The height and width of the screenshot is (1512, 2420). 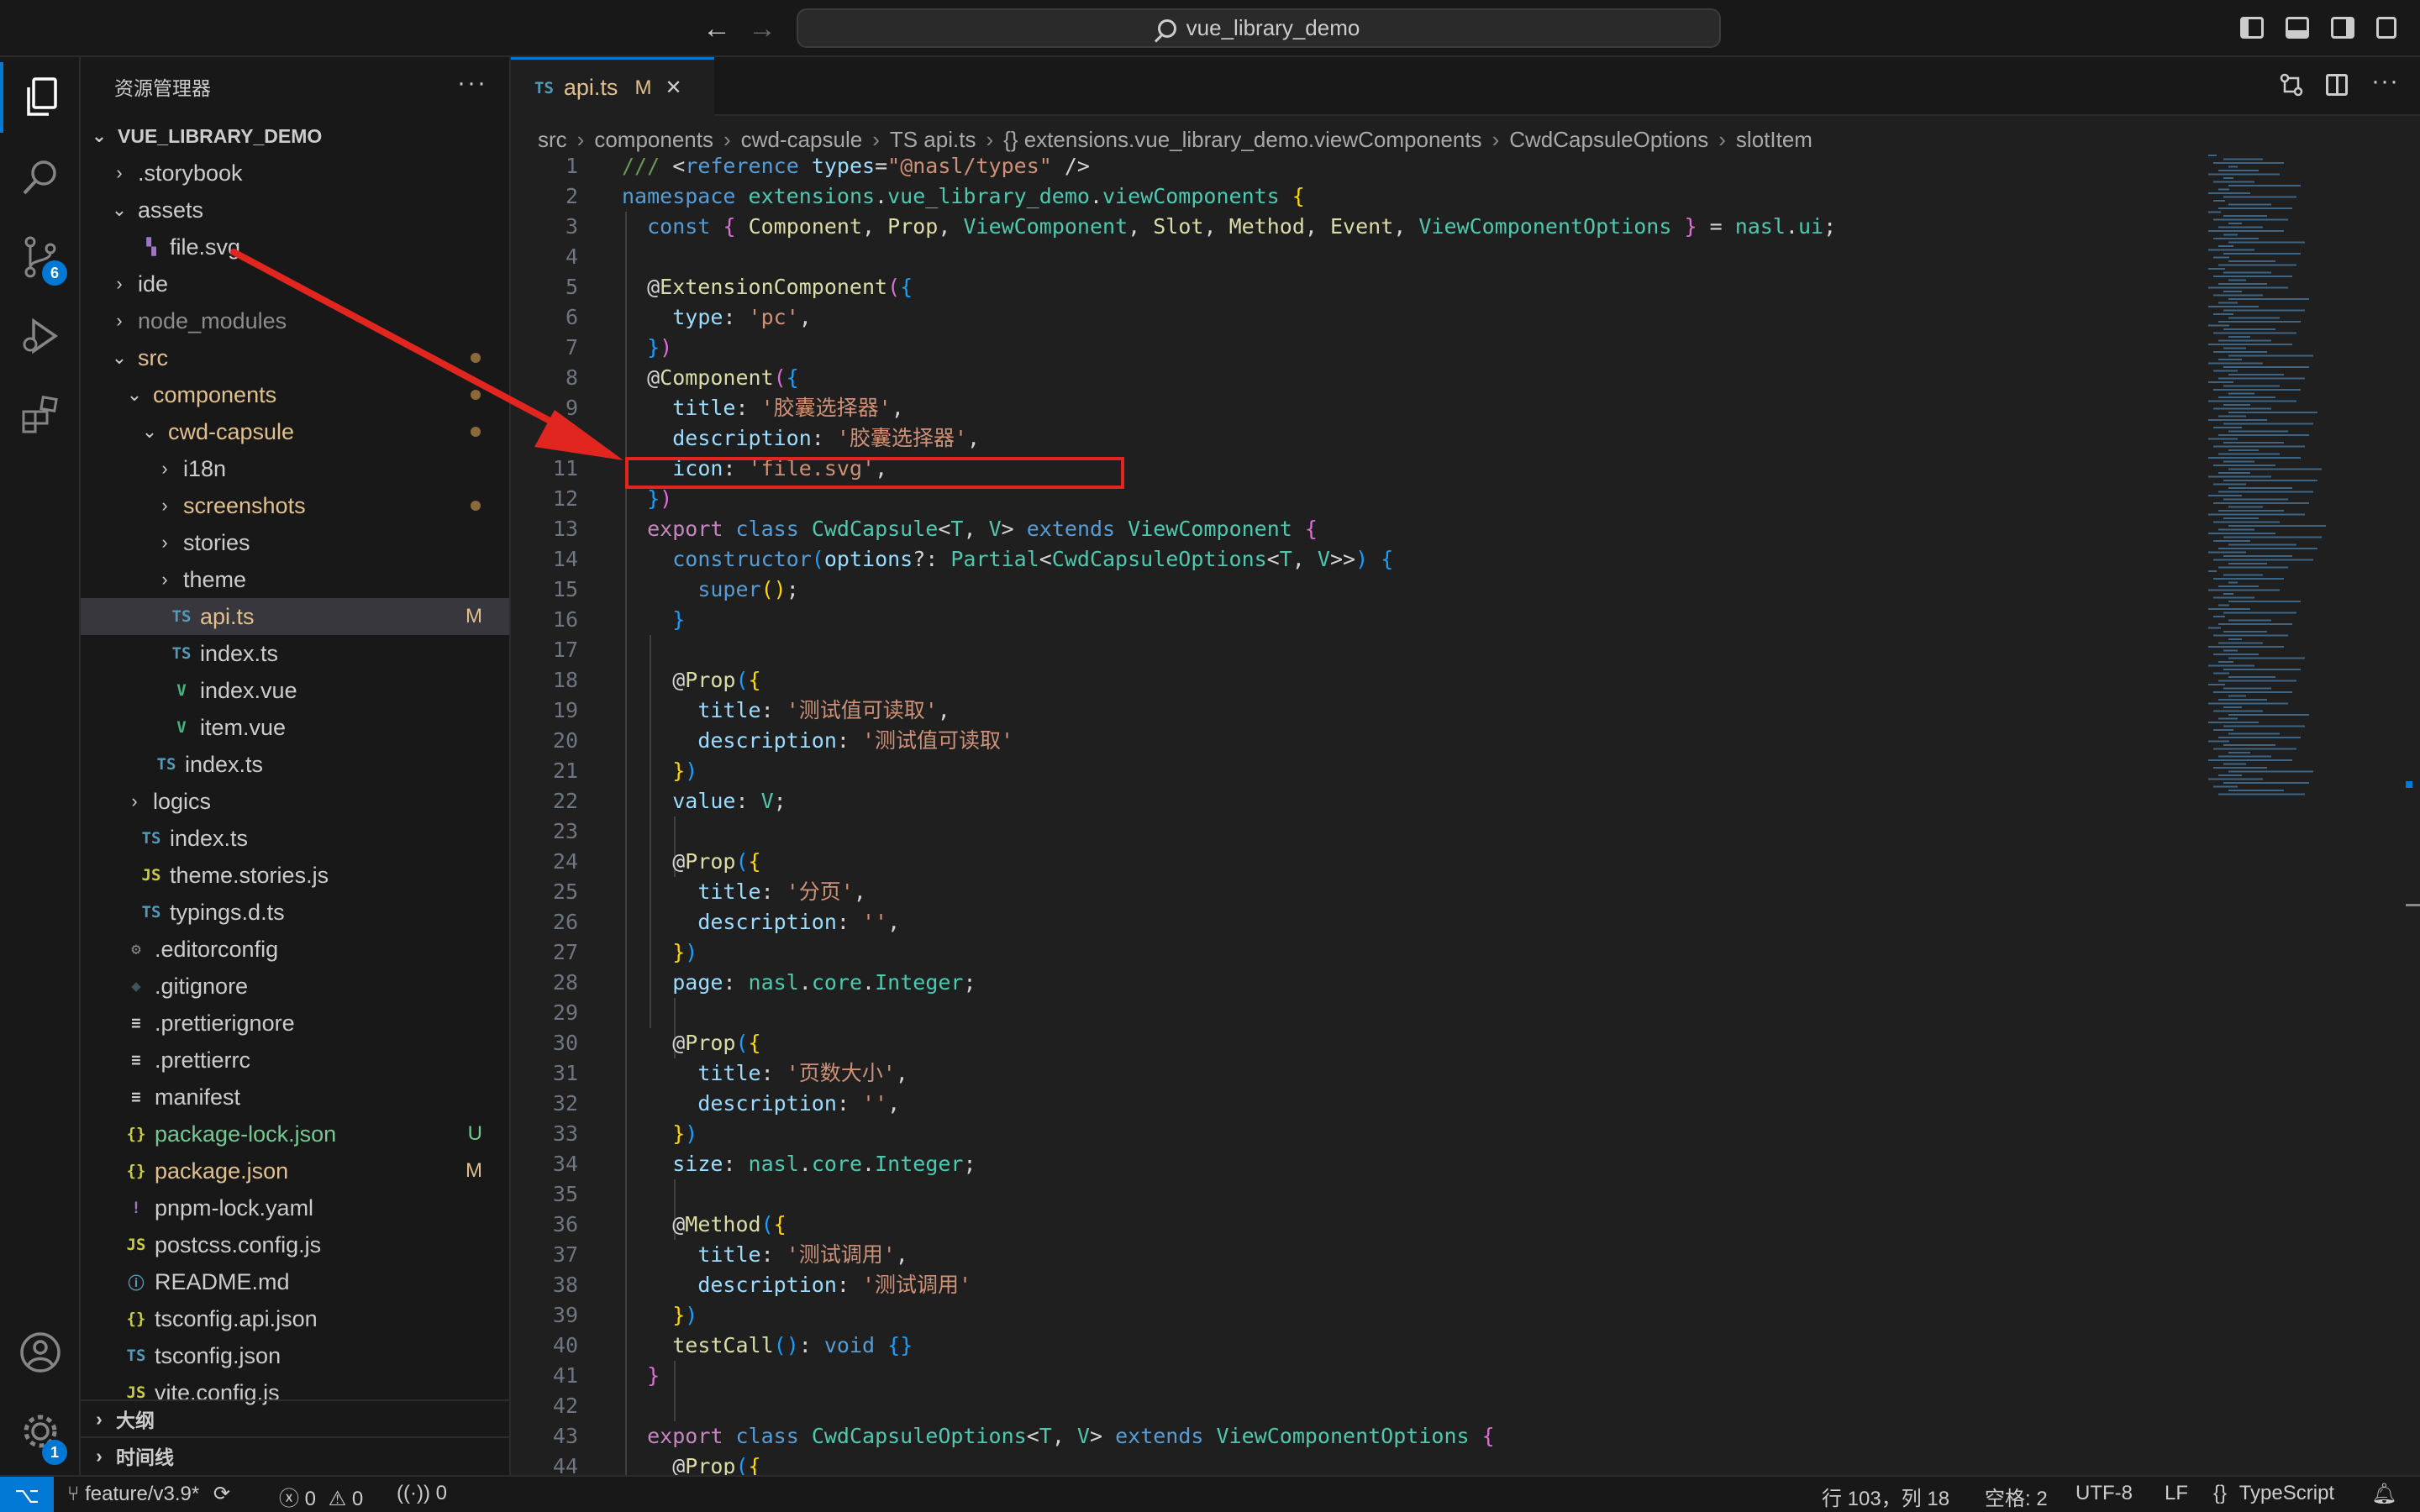 What do you see at coordinates (321, 1496) in the screenshot?
I see `problems-indicator: ⓧ 0 ⚠ 0` at bounding box center [321, 1496].